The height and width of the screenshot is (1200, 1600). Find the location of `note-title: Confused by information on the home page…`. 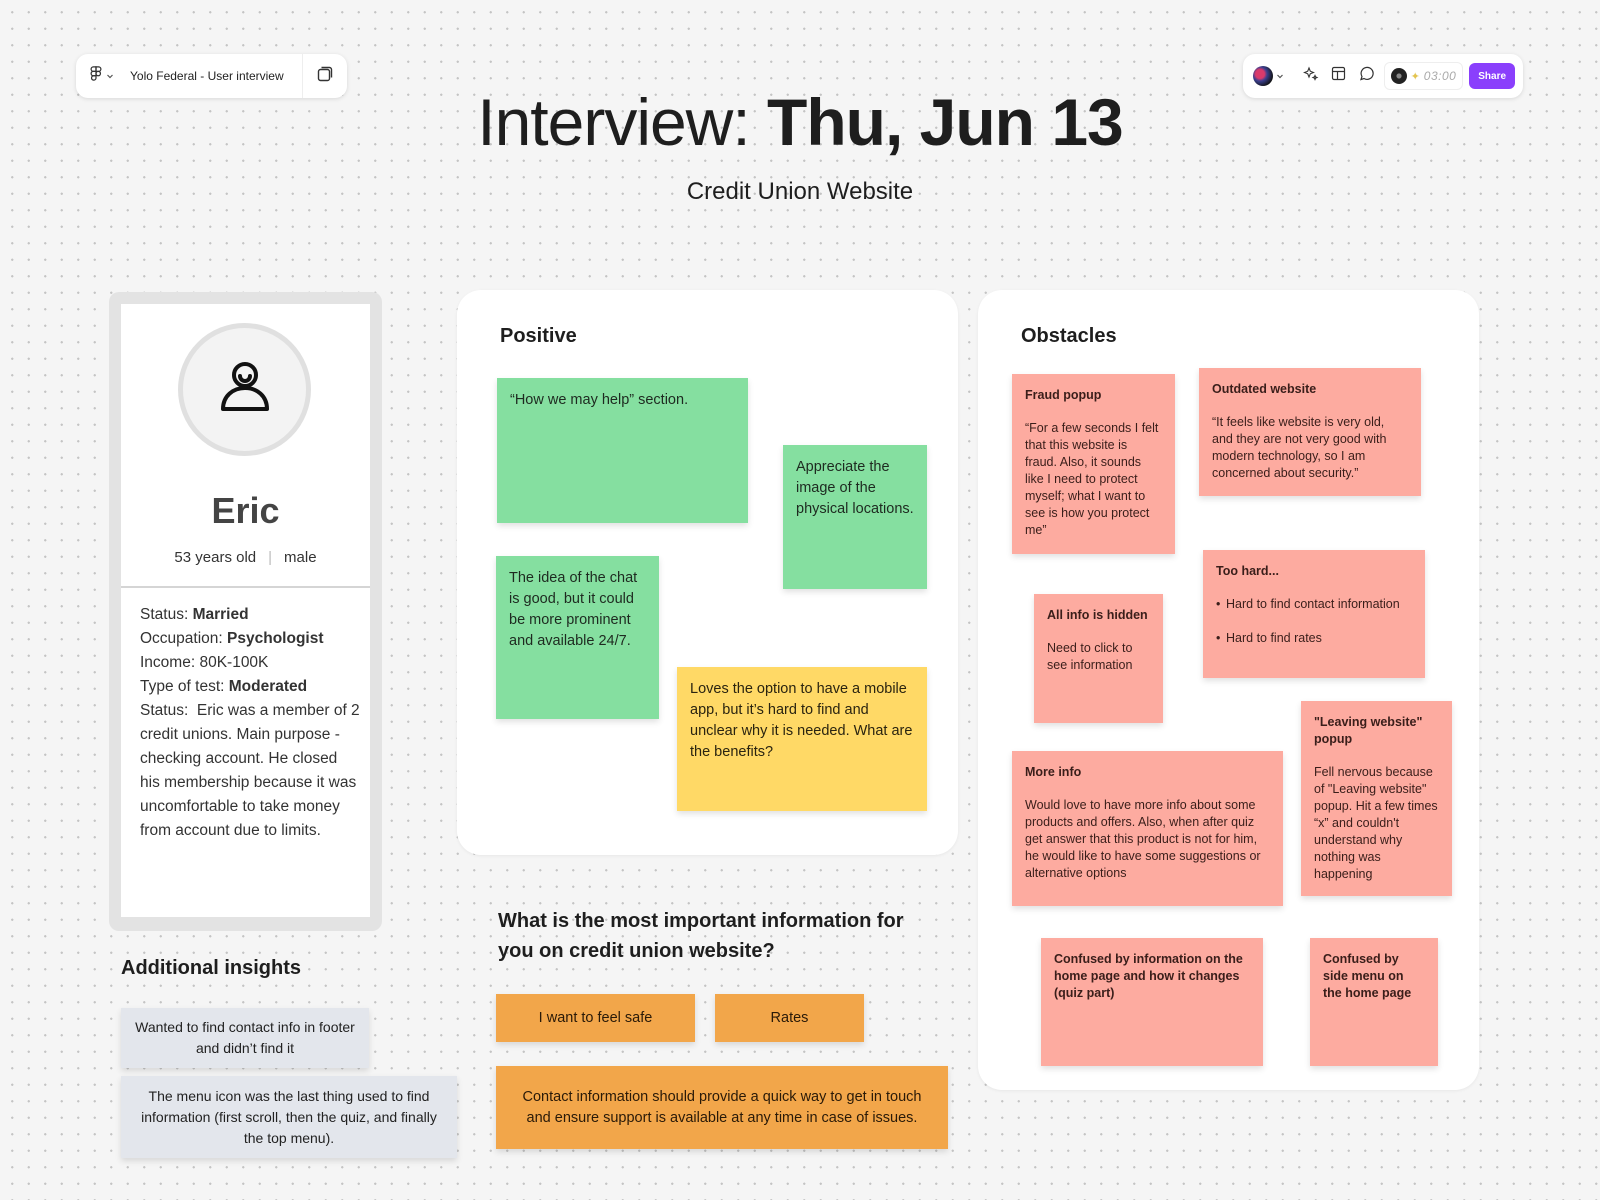

note-title: Confused by information on the home page… is located at coordinates (1148, 976).